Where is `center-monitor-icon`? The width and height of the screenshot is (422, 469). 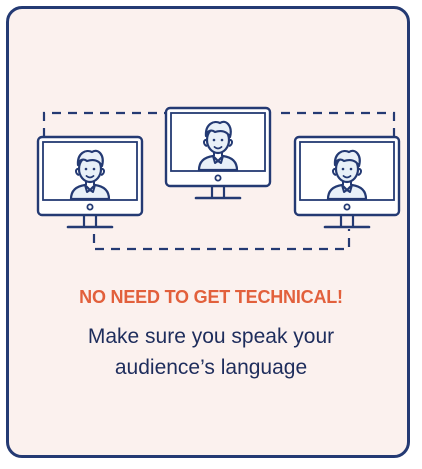
center-monitor-icon is located at coordinates (218, 153).